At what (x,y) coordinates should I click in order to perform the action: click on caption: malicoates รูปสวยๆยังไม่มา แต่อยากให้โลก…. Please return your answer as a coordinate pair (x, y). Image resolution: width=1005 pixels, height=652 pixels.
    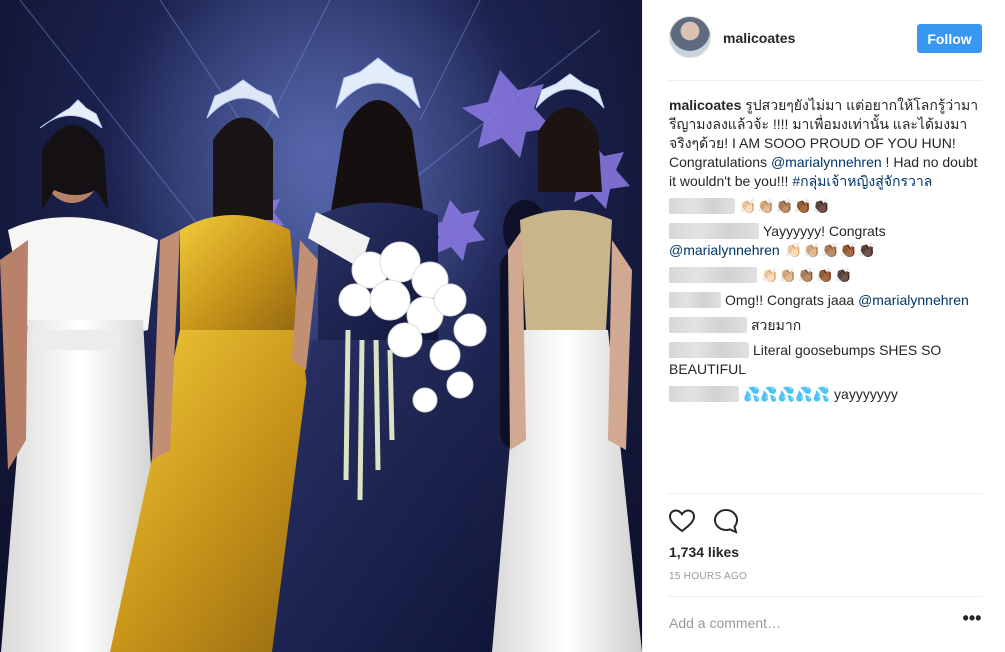
    Looking at the image, I should click on (827, 143).